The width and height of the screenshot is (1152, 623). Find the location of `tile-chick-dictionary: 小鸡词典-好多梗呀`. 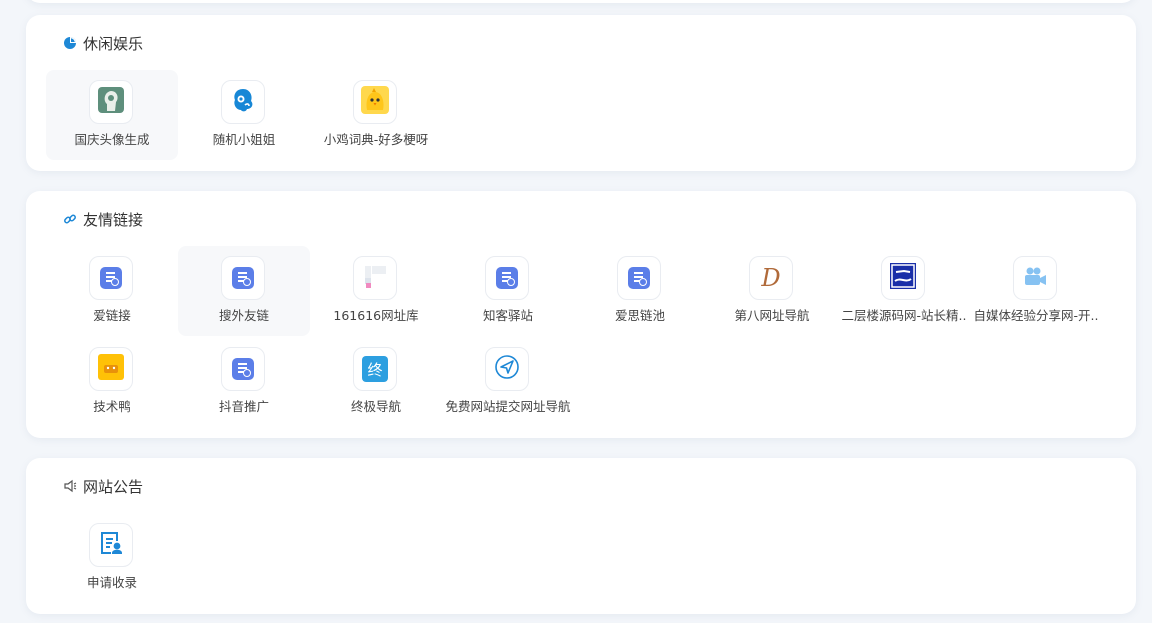

tile-chick-dictionary: 小鸡词典-好多梗呀 is located at coordinates (376, 115).